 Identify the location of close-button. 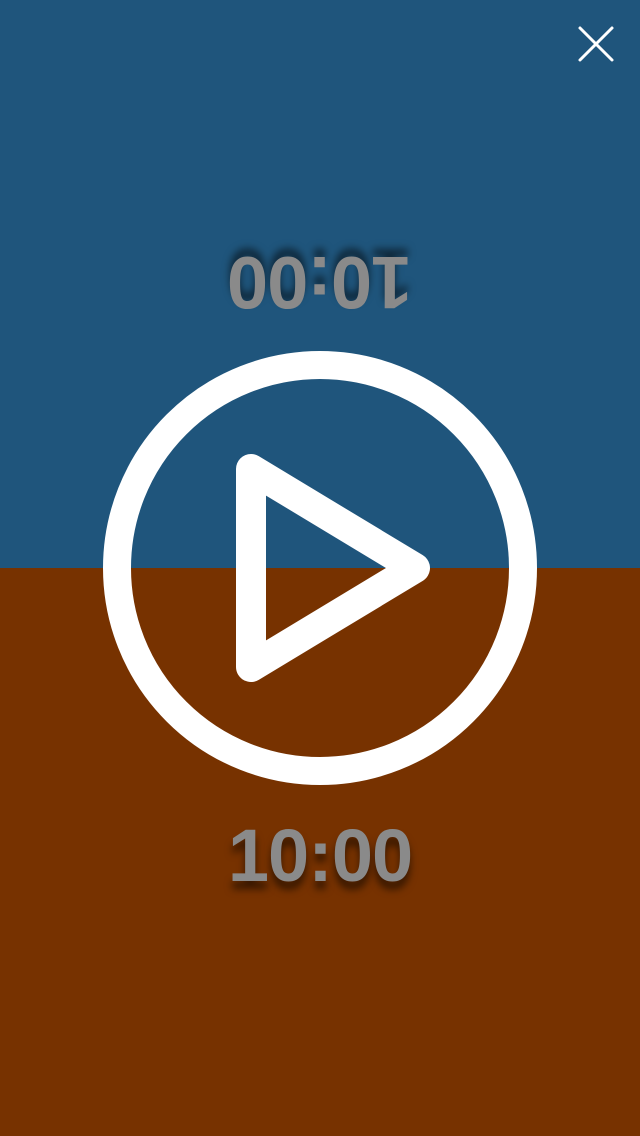
(596, 44).